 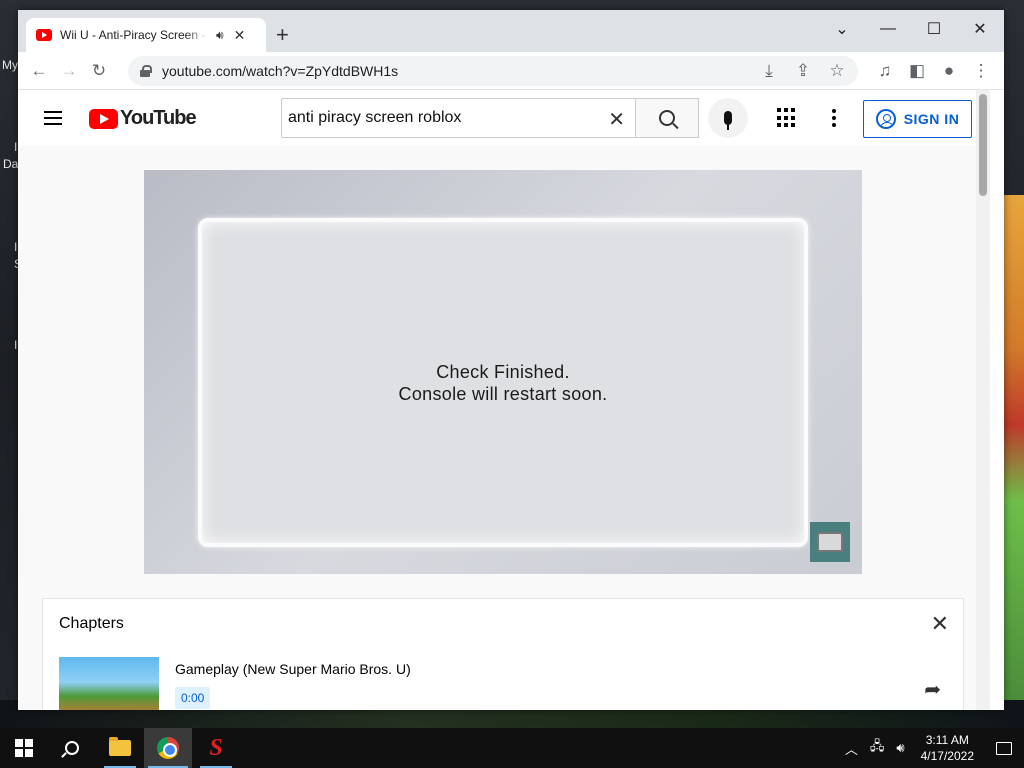 I want to click on taskbar-chrome, so click(x=168, y=748).